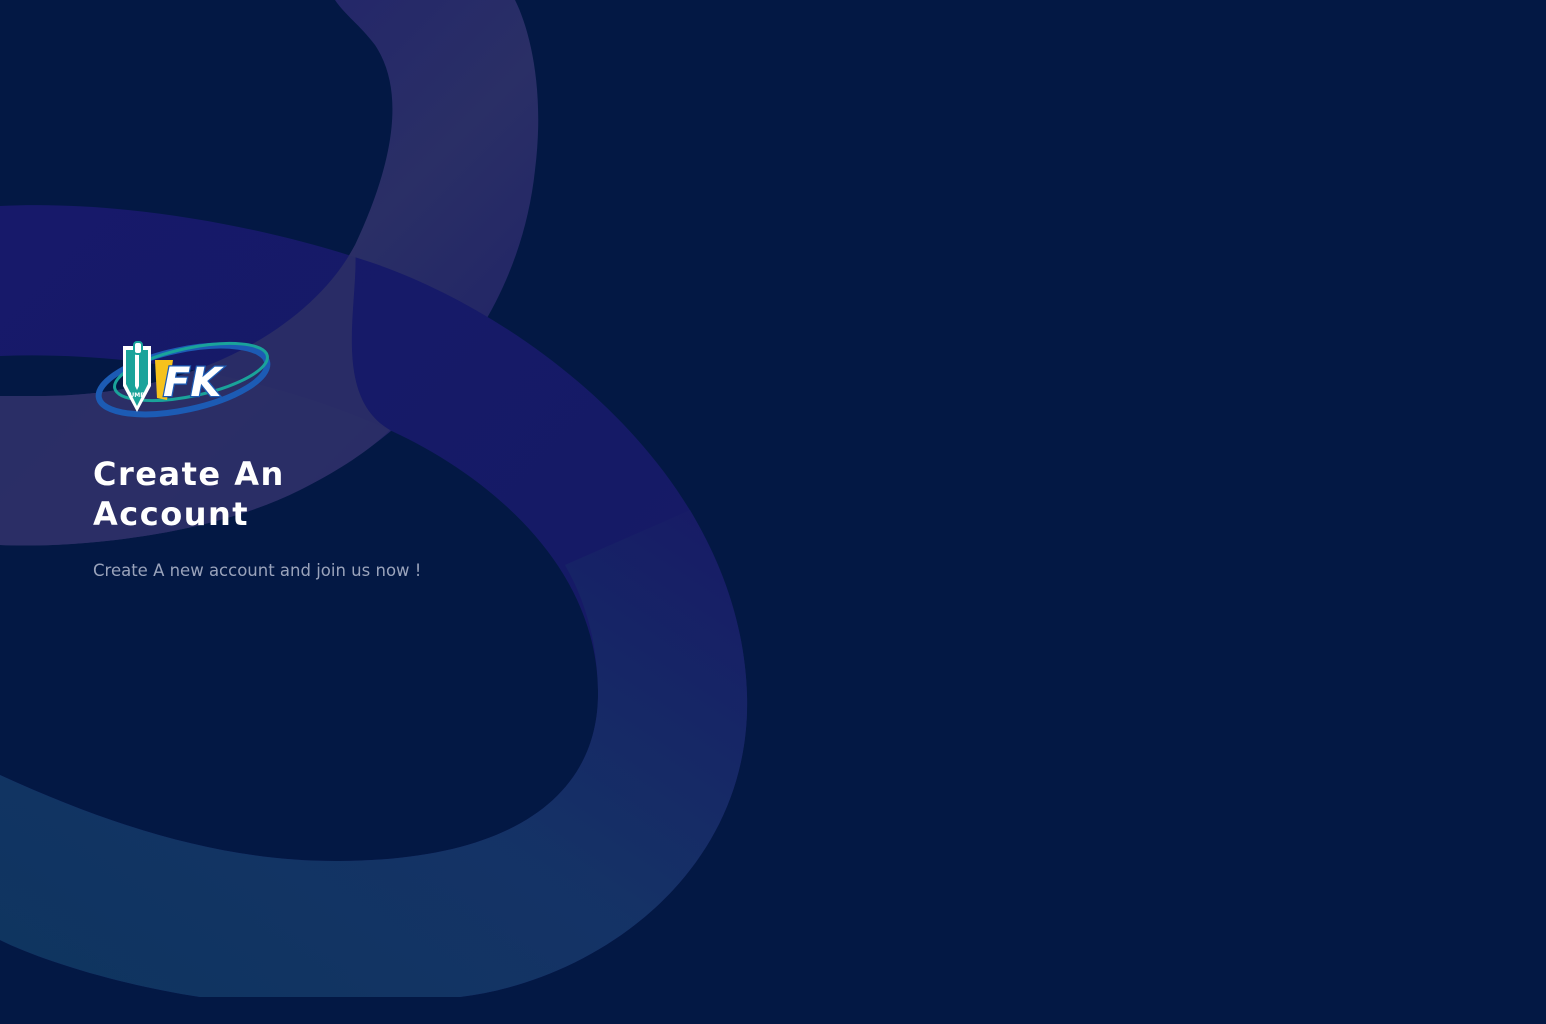 This screenshot has width=1546, height=1024. Describe the element at coordinates (257, 570) in the screenshot. I see `page-subtitle: Create A new account and join us now !` at that location.